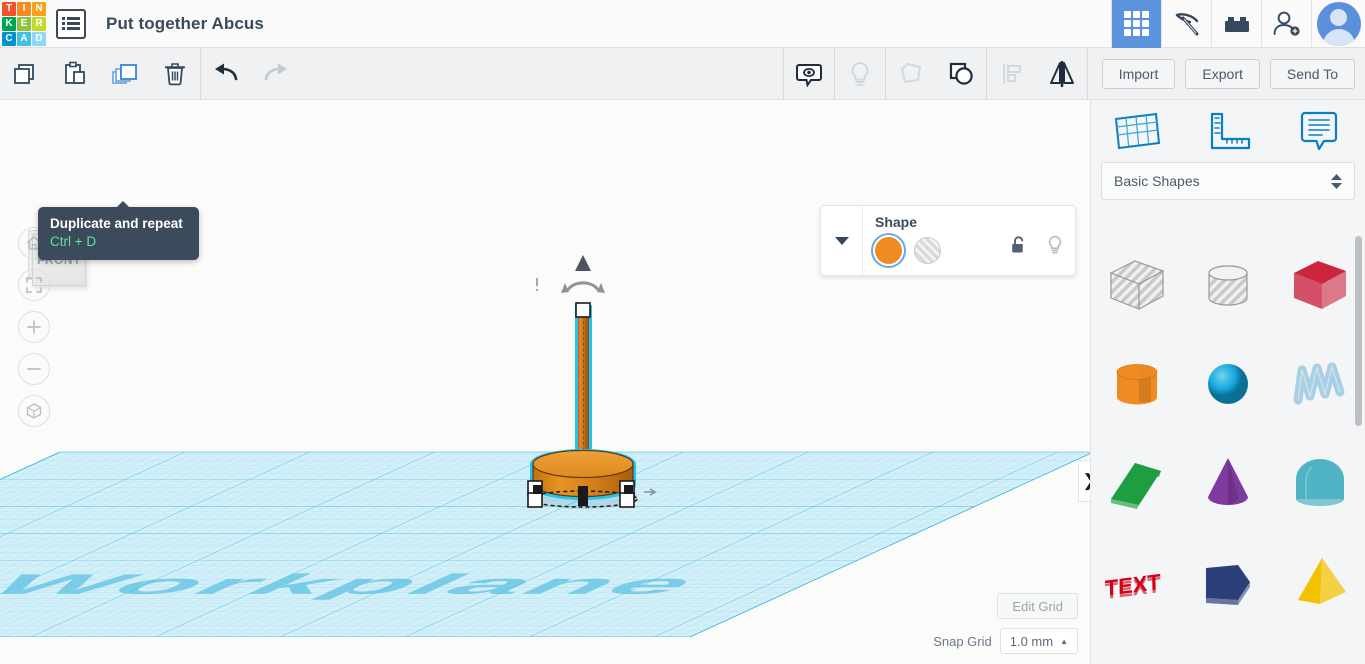  I want to click on shape-box-hole, so click(1137, 285).